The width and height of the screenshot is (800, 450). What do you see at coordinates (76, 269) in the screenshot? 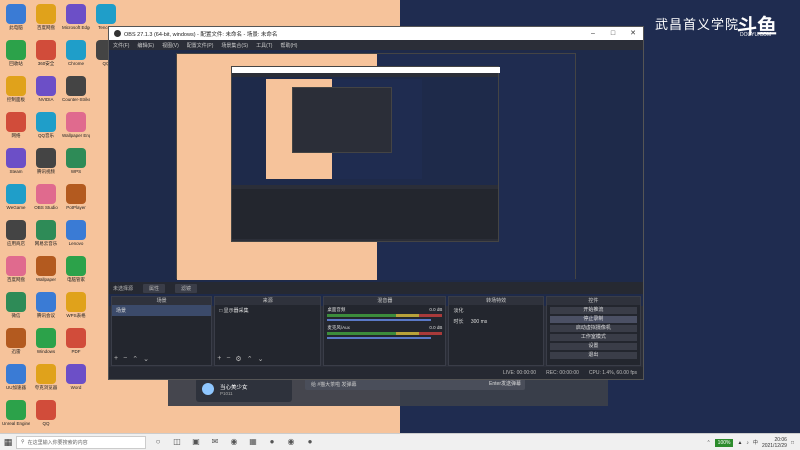
I see `desktop-icon: 电脑管家` at bounding box center [76, 269].